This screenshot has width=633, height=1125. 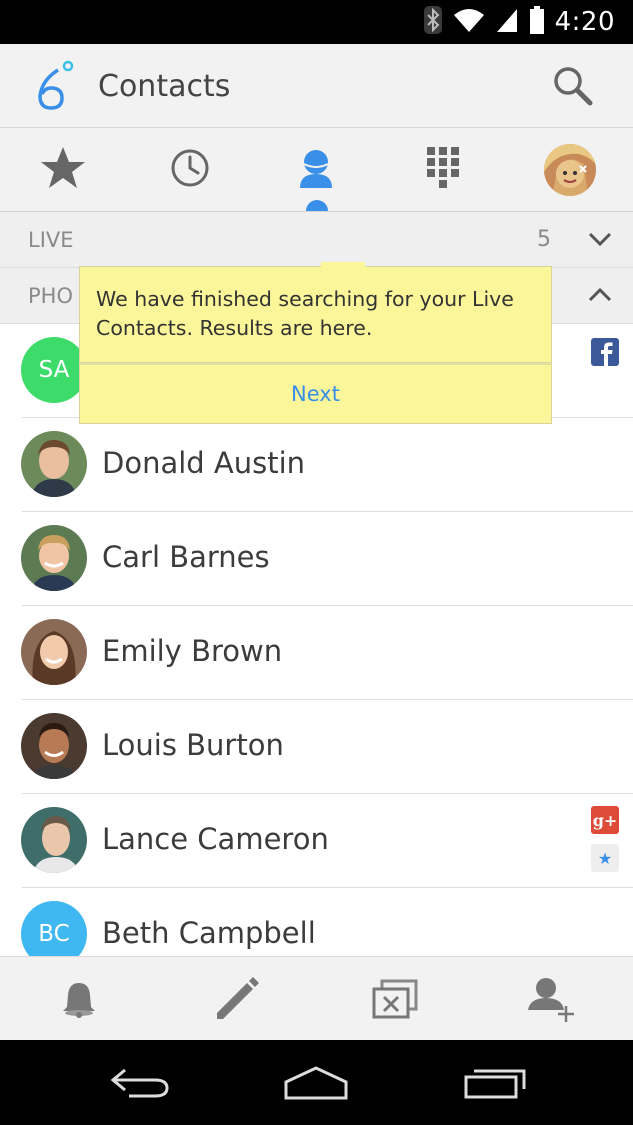 I want to click on tooltip-next-button: Next, so click(x=315, y=393).